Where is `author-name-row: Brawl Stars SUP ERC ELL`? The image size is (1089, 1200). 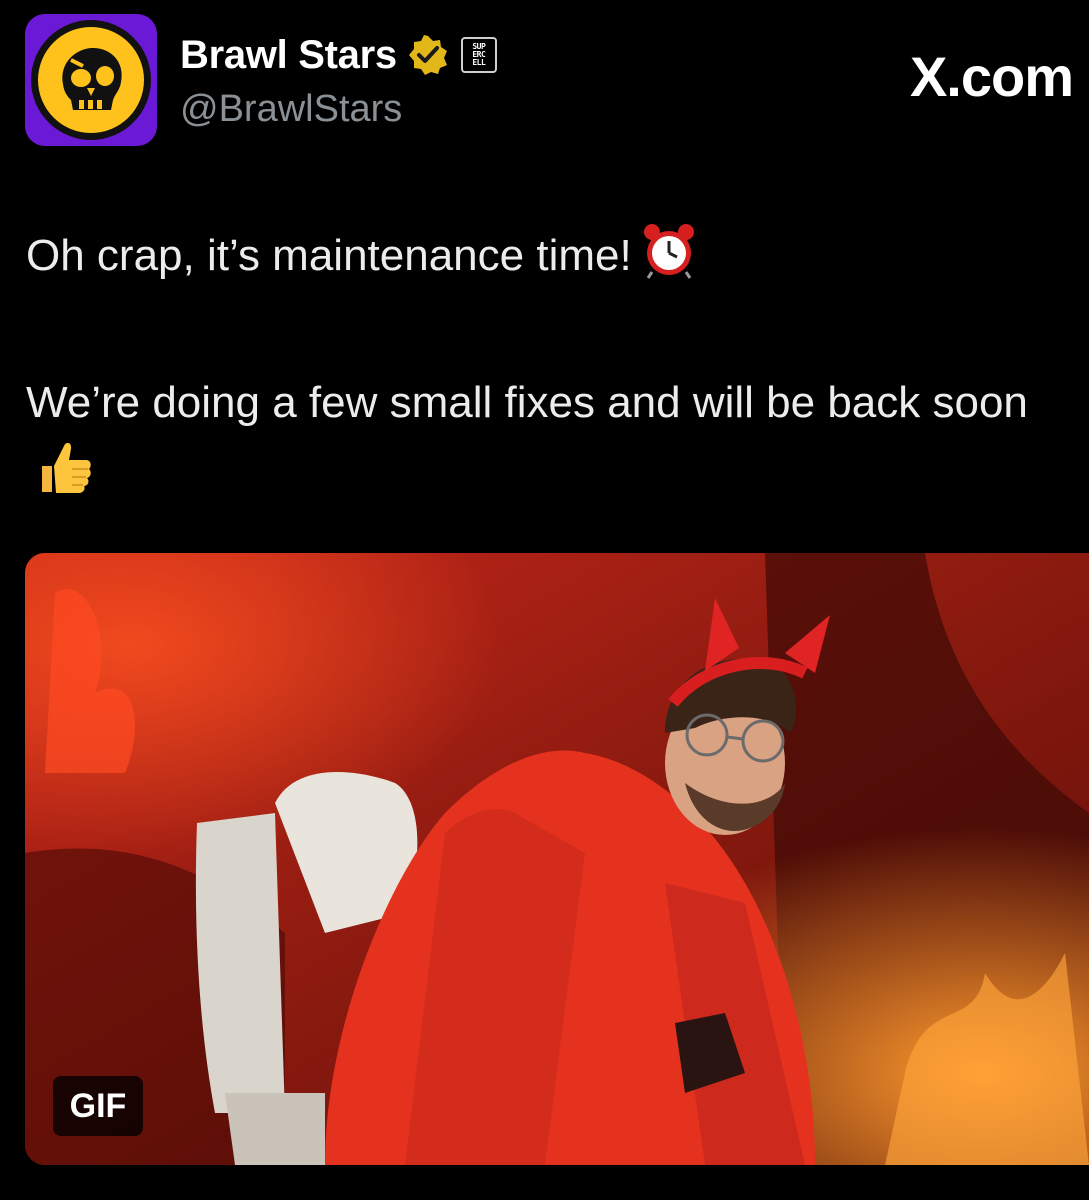
author-name-row: Brawl Stars SUP ERC ELL is located at coordinates (338, 55).